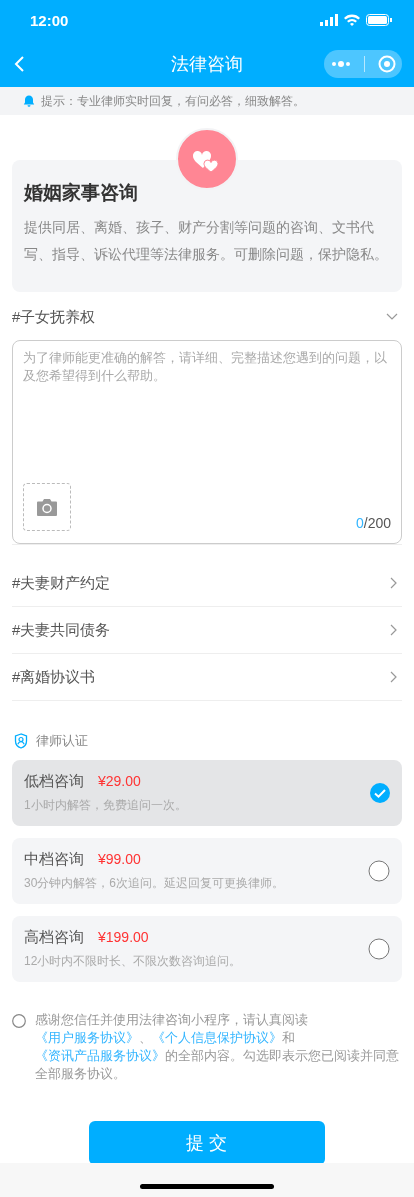  Describe the element at coordinates (133, 961) in the screenshot. I see `plan-note: 12小时内不限时长、不限次数咨询追问。` at that location.